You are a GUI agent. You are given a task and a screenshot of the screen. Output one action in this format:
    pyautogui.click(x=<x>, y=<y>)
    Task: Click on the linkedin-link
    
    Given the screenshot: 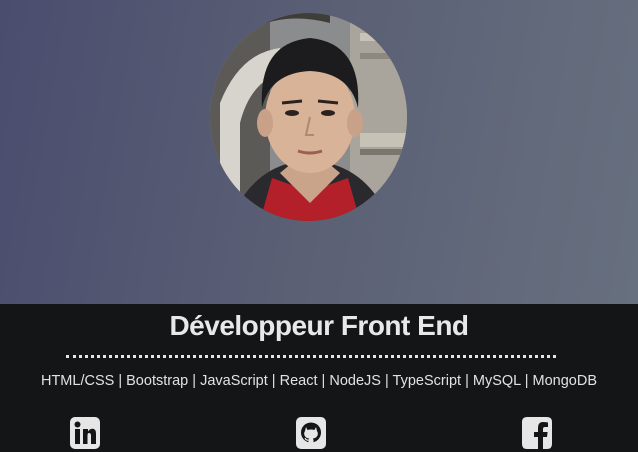 What is the action you would take?
    pyautogui.click(x=85, y=434)
    